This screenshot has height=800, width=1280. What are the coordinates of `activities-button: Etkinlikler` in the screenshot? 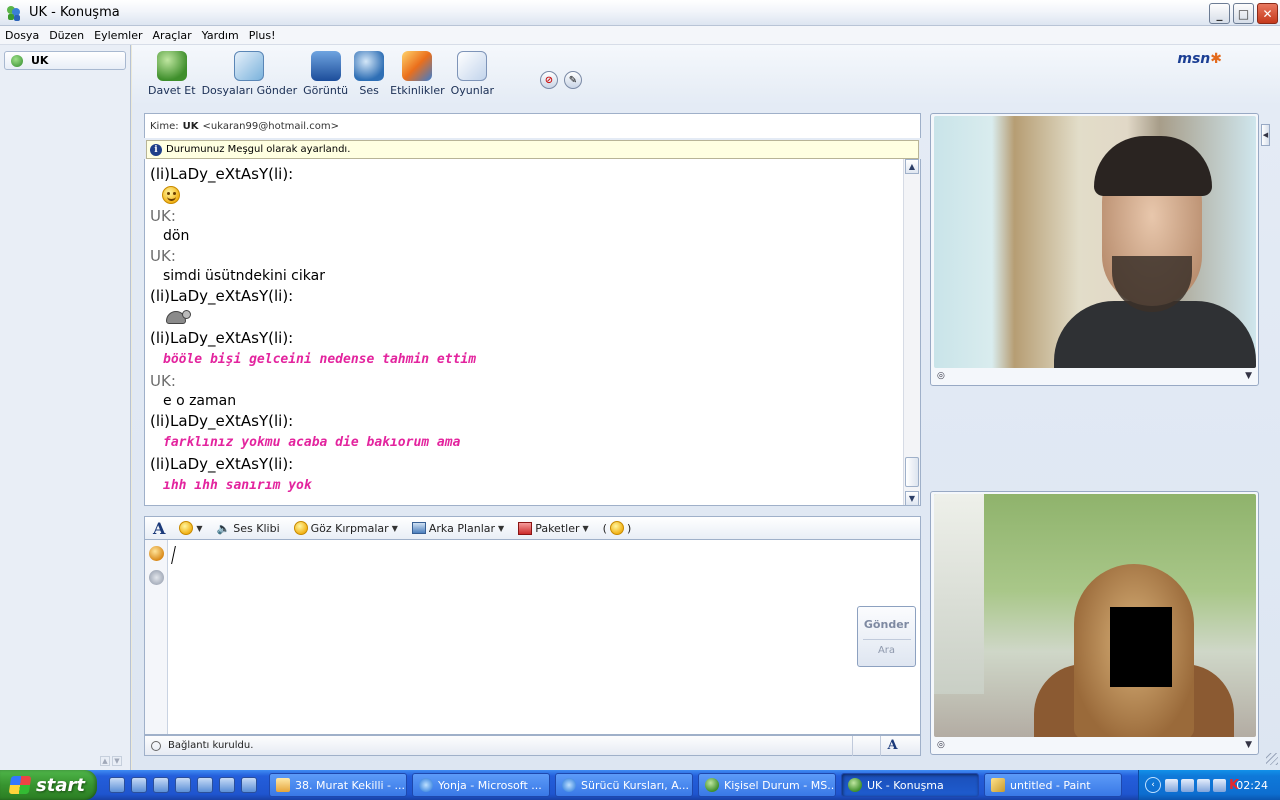 It's located at (417, 78).